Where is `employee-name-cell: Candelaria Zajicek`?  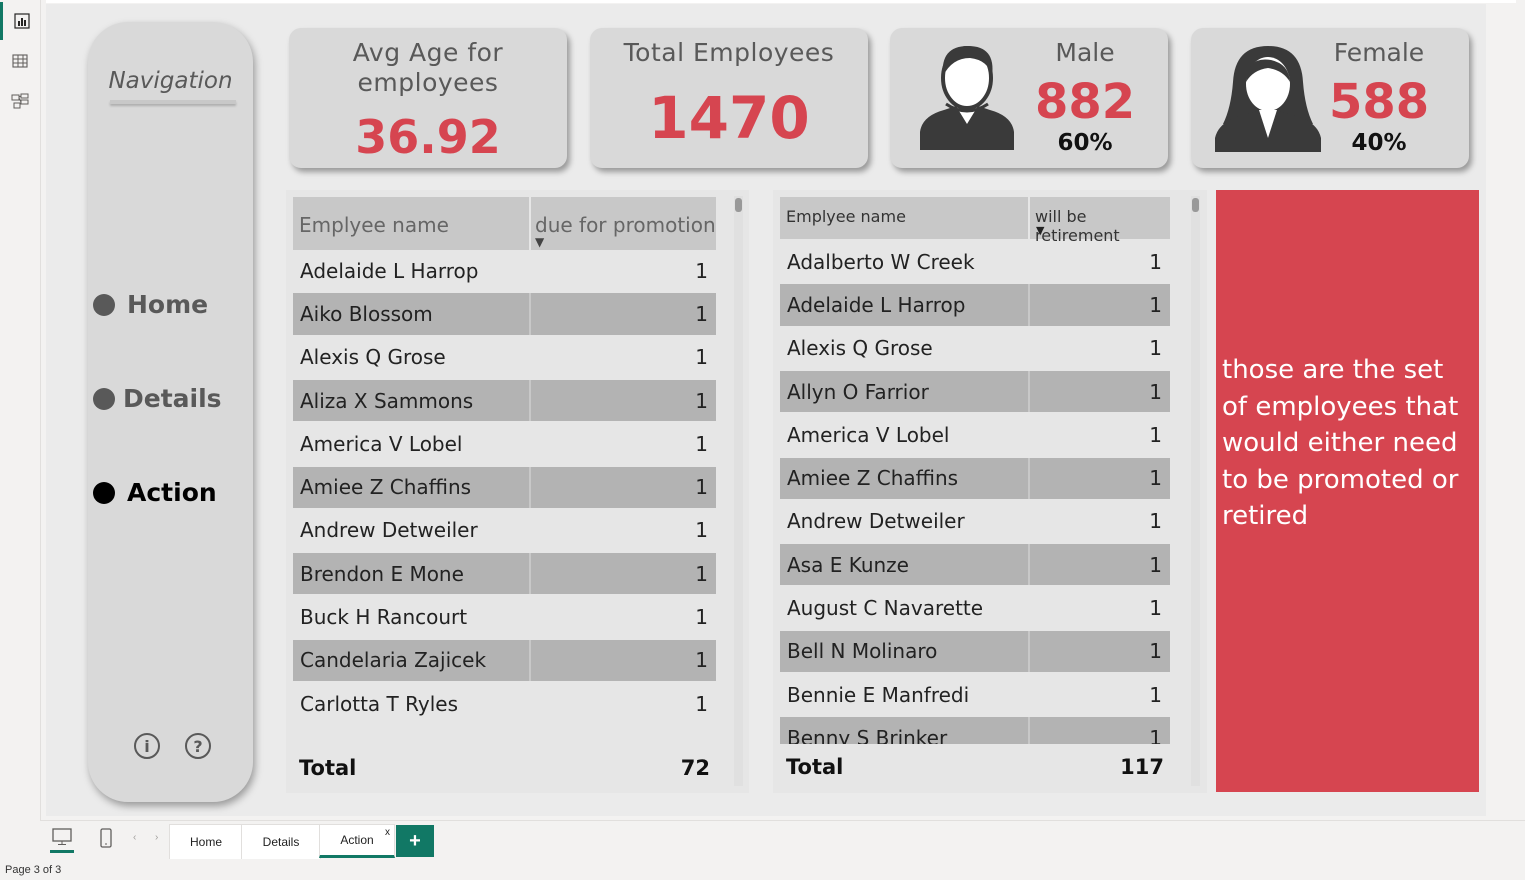
employee-name-cell: Candelaria Zajicek is located at coordinates (393, 660).